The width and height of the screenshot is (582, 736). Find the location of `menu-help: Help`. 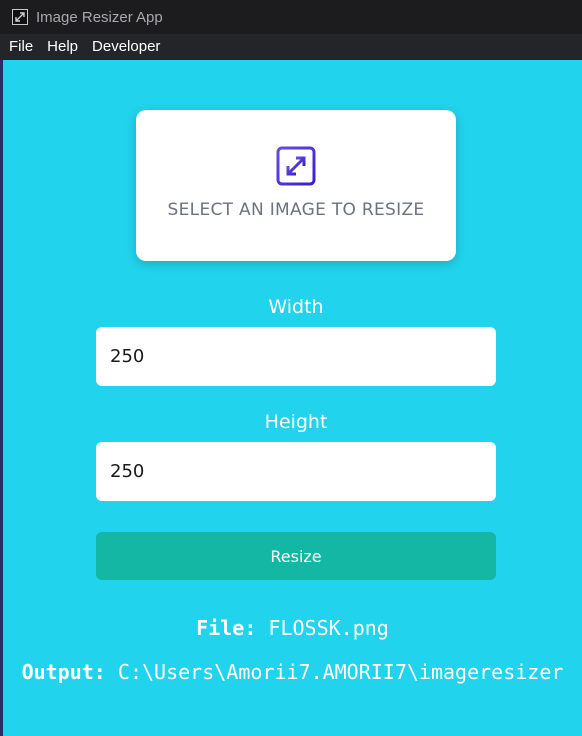

menu-help: Help is located at coordinates (62, 47).